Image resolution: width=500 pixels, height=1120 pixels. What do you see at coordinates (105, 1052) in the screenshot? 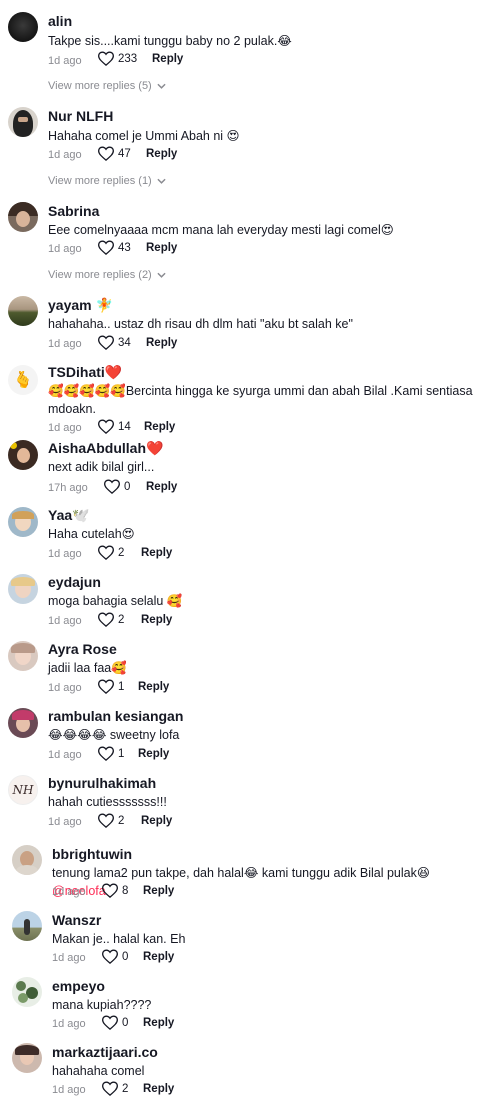
I see `comment-username: markaztijaari.co` at bounding box center [105, 1052].